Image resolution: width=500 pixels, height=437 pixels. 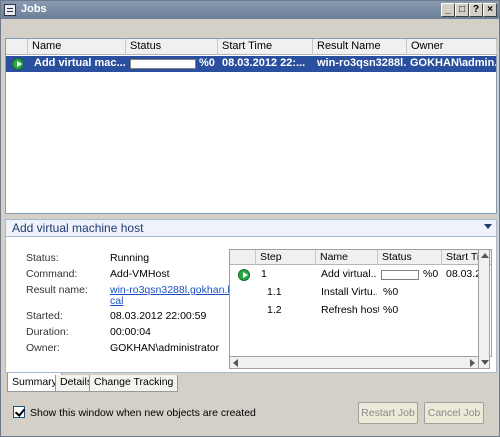 I want to click on scroll-up-icon, so click(x=485, y=255).